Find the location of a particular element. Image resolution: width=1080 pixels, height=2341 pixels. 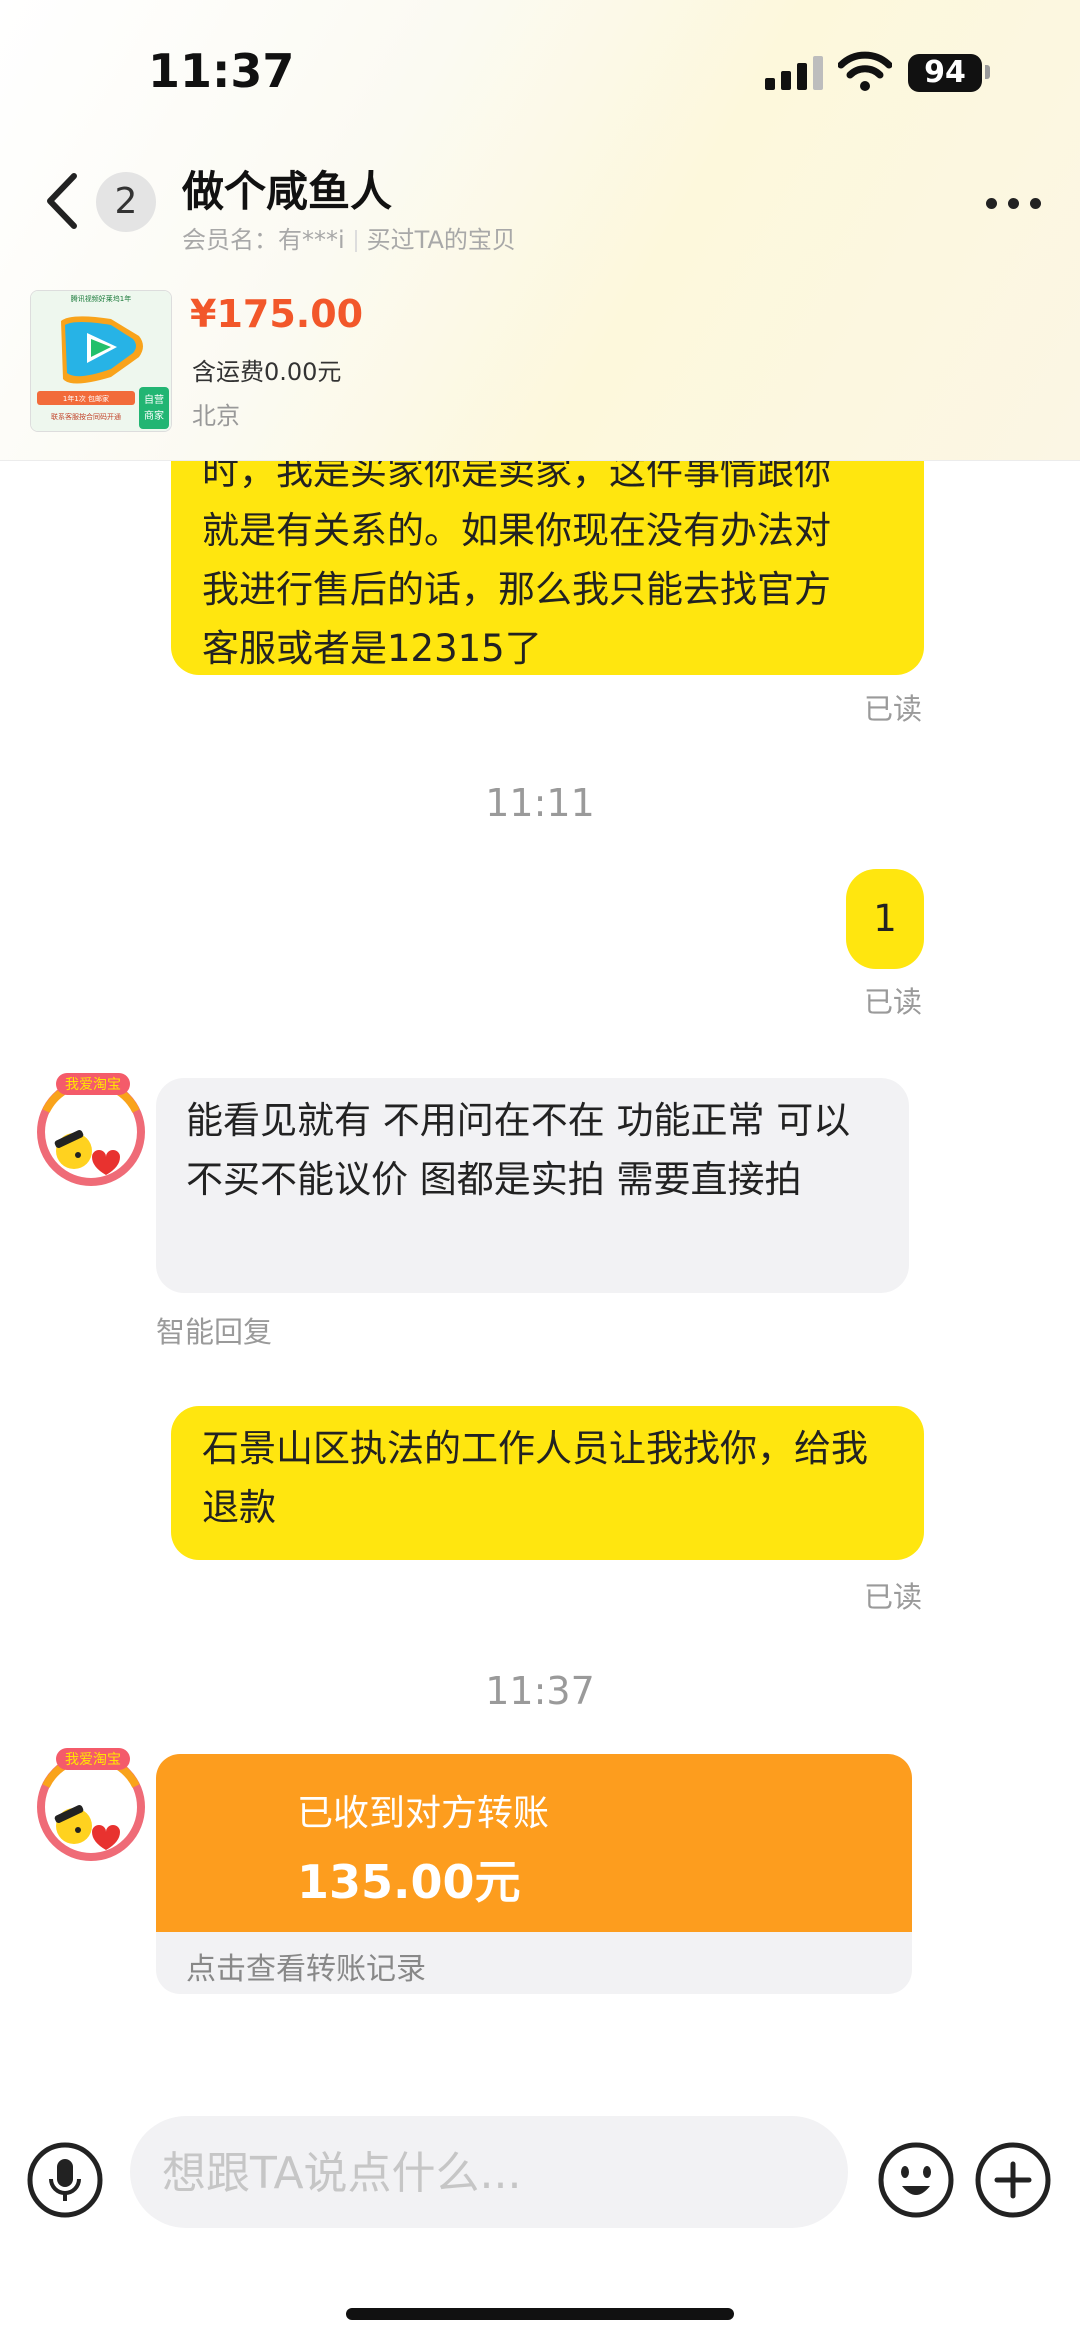

transfer-card-footer: 点击查看转账记录 is located at coordinates (534, 1963).